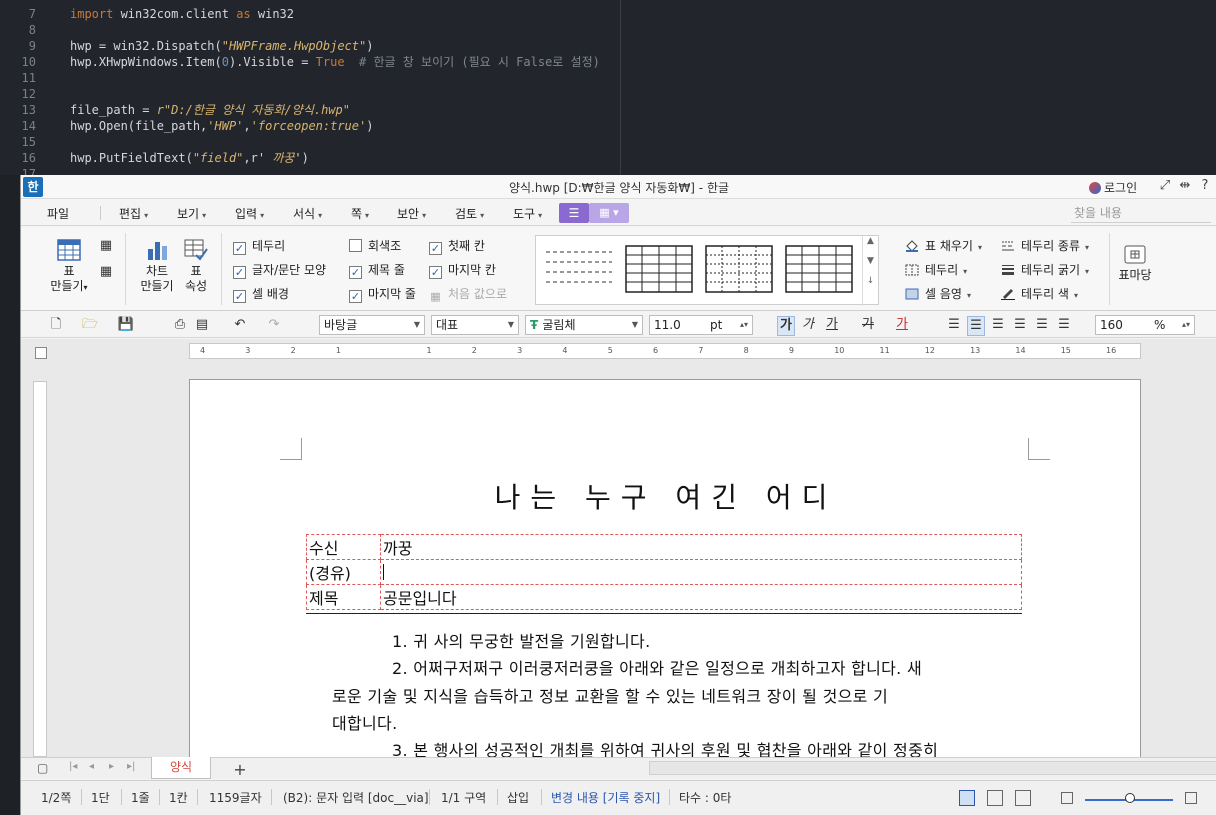 The width and height of the screenshot is (1216, 815). Describe the element at coordinates (181, 768) in the screenshot. I see `document-tab: 양식` at that location.